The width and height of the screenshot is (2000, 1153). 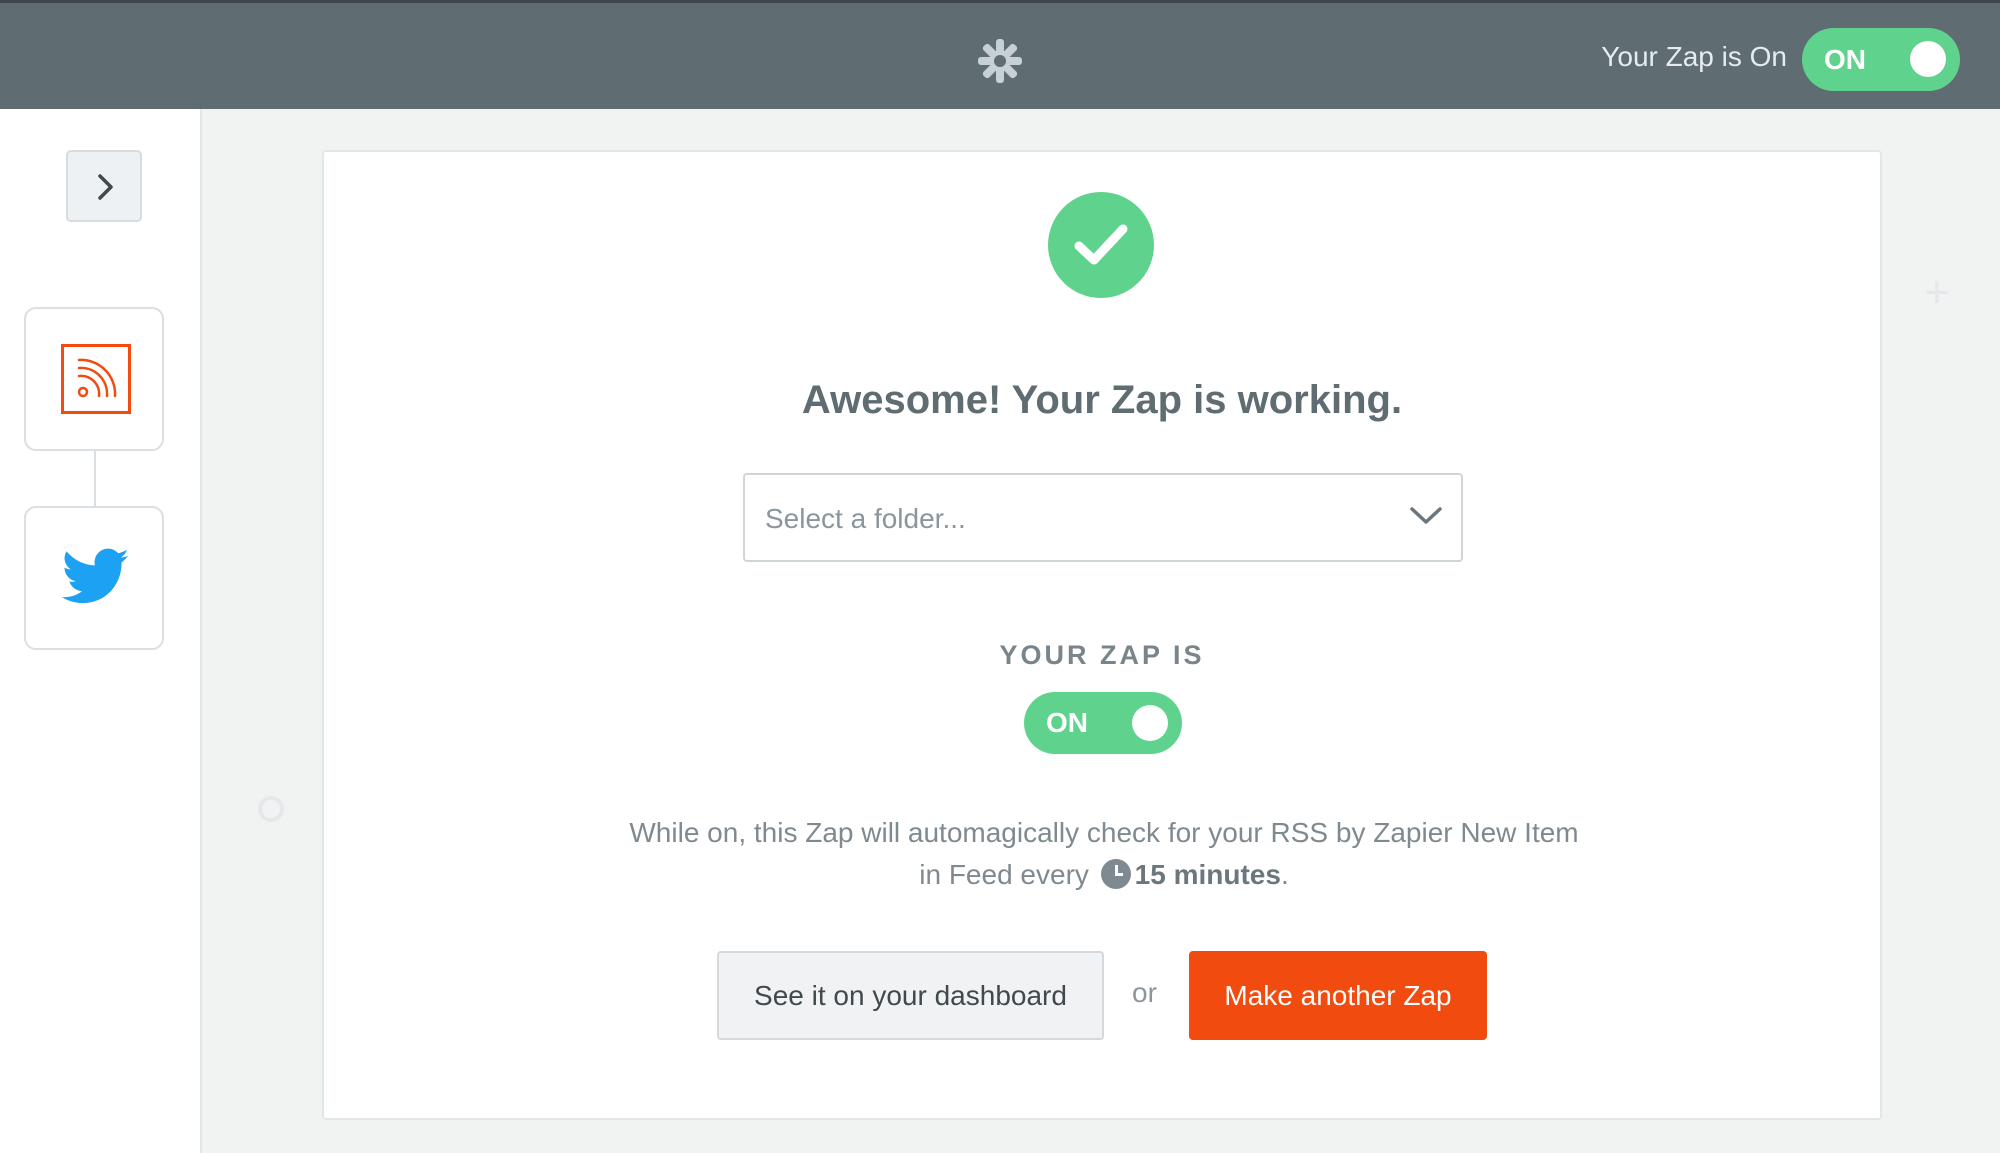 I want to click on or-separator: or, so click(x=1144, y=992).